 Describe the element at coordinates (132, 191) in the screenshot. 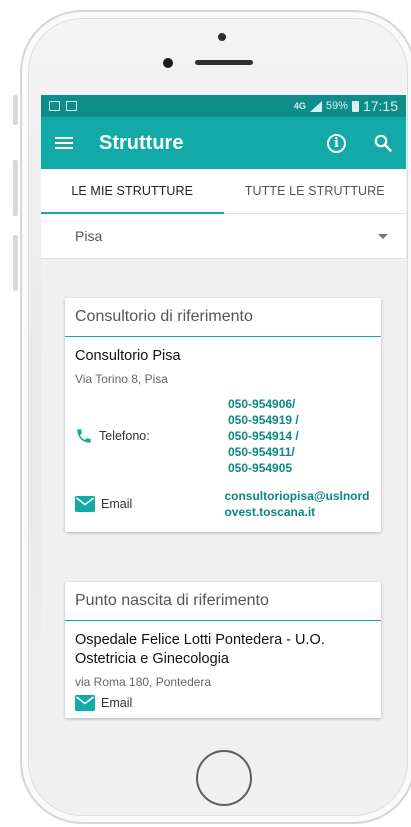

I see `tab-le-mie-strutture: LE MIE STRUTTURE` at that location.